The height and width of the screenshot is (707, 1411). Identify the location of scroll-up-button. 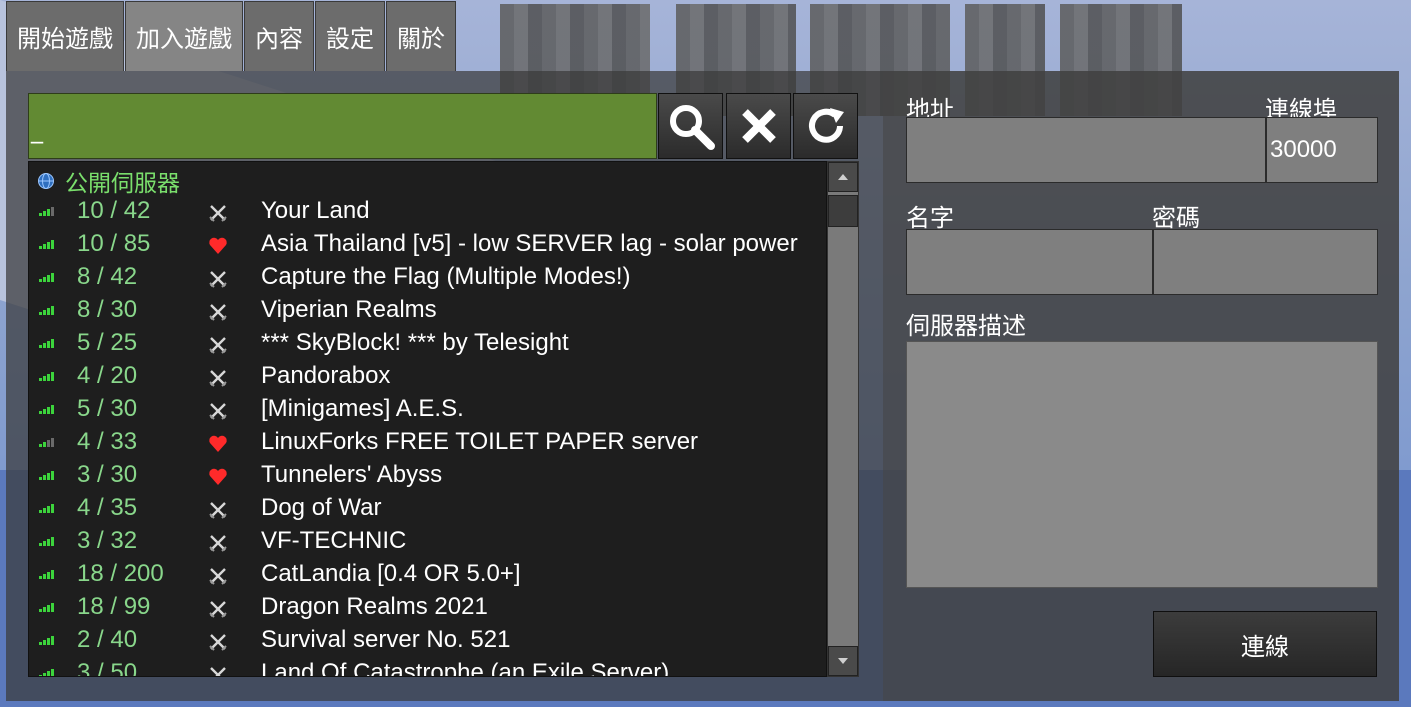
(843, 177).